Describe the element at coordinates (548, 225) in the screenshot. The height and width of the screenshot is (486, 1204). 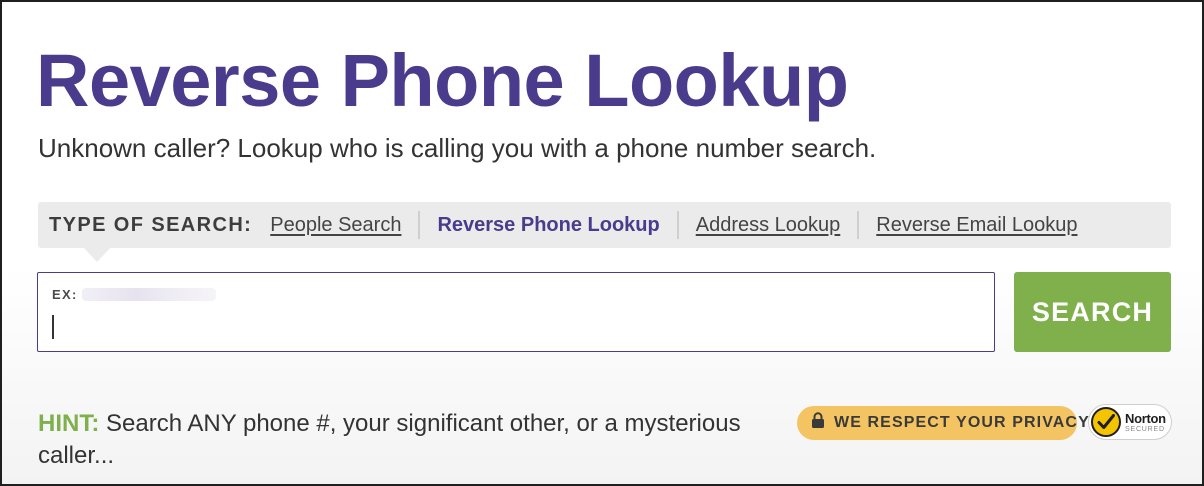
I see `tab-reverse-phone-lookup: Reverse Phone Lookup` at that location.